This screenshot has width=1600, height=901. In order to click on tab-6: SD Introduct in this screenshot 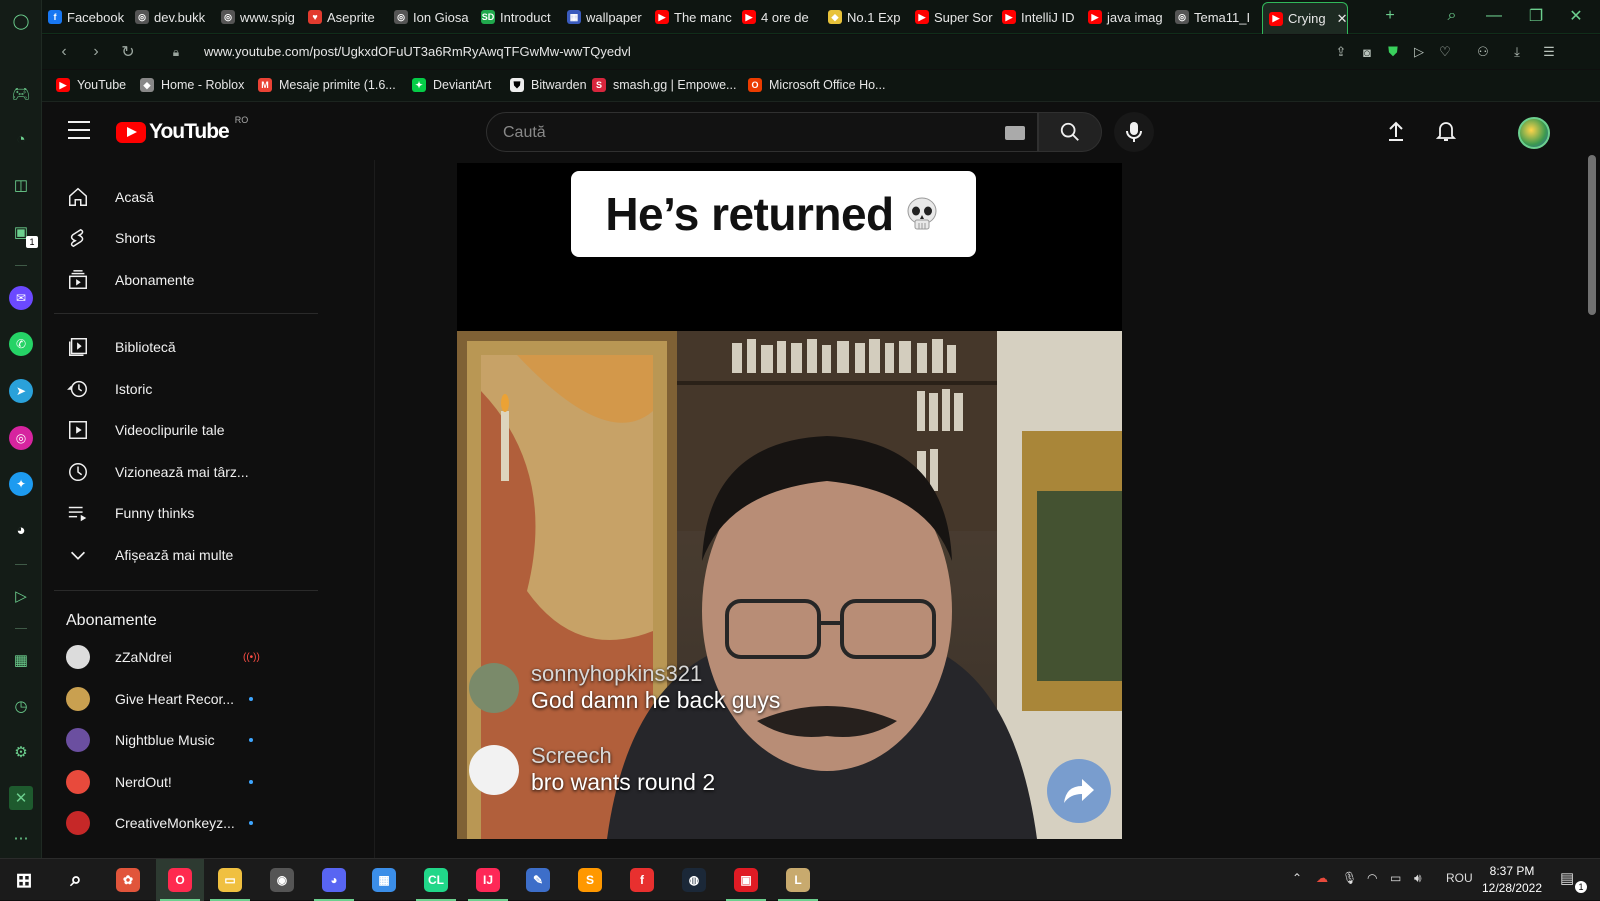, I will do `click(521, 17)`.